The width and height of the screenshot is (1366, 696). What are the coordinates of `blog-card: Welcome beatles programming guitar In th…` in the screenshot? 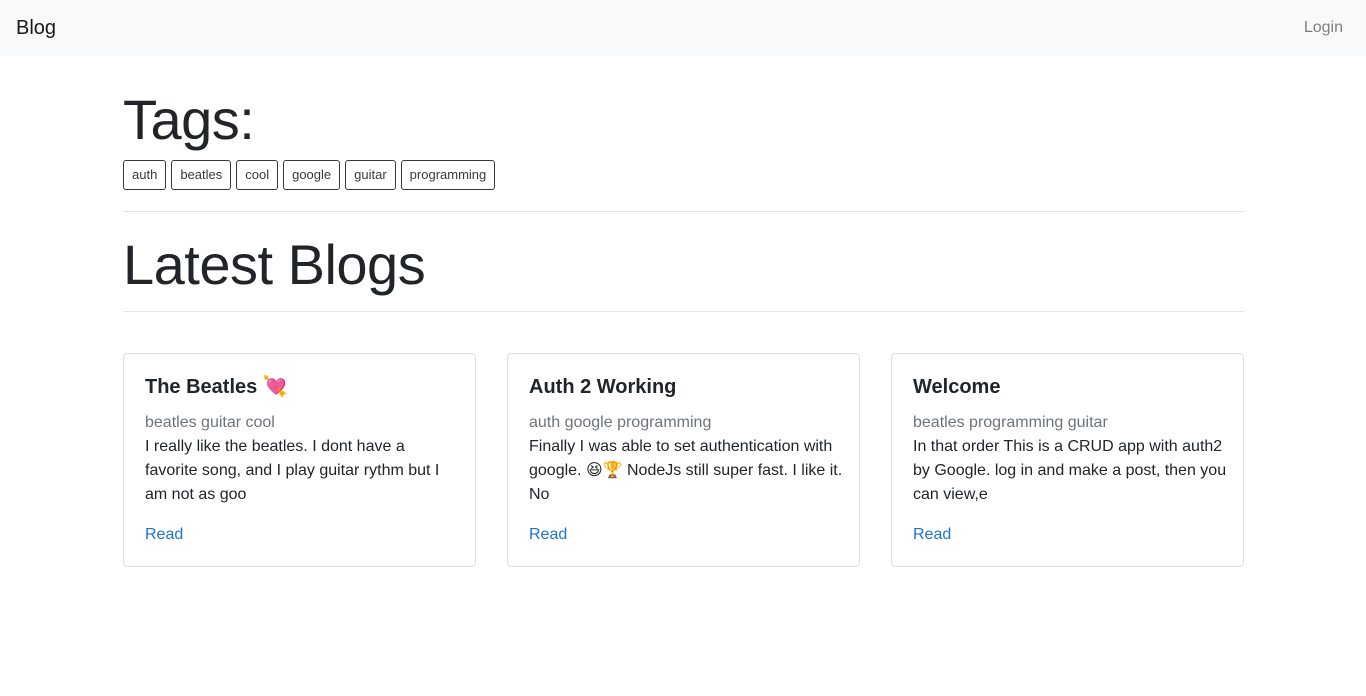 It's located at (1067, 460).